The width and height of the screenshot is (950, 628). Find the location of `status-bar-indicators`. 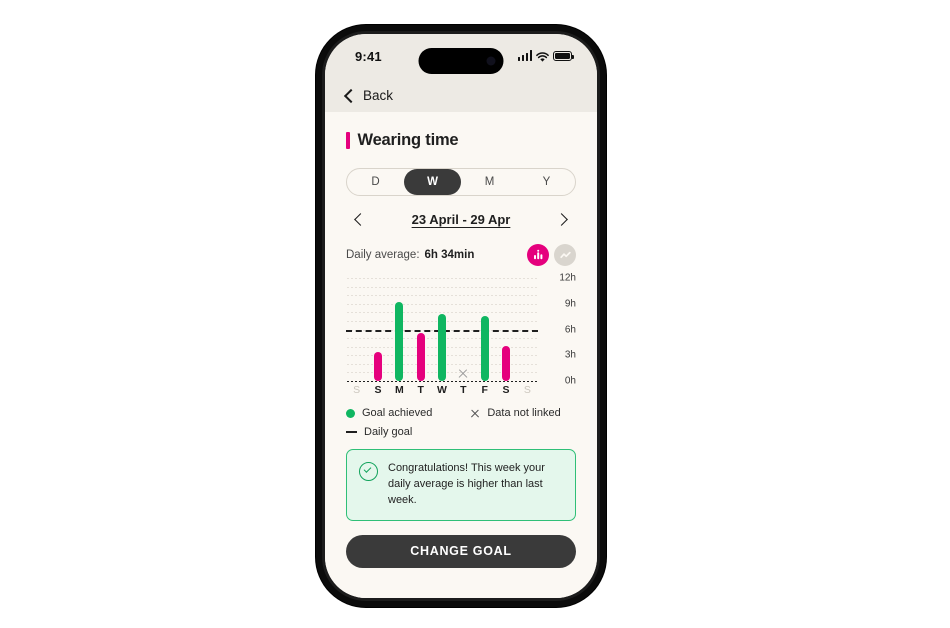

status-bar-indicators is located at coordinates (546, 56).